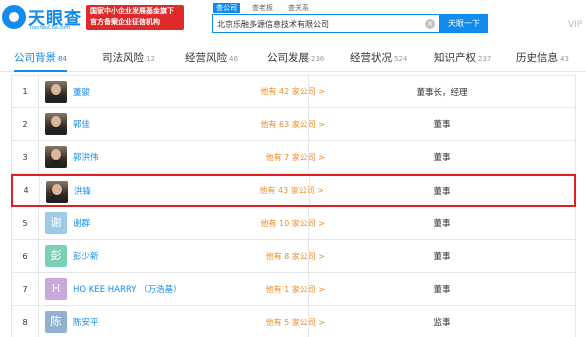  I want to click on person-name-link: 董骏, so click(81, 91).